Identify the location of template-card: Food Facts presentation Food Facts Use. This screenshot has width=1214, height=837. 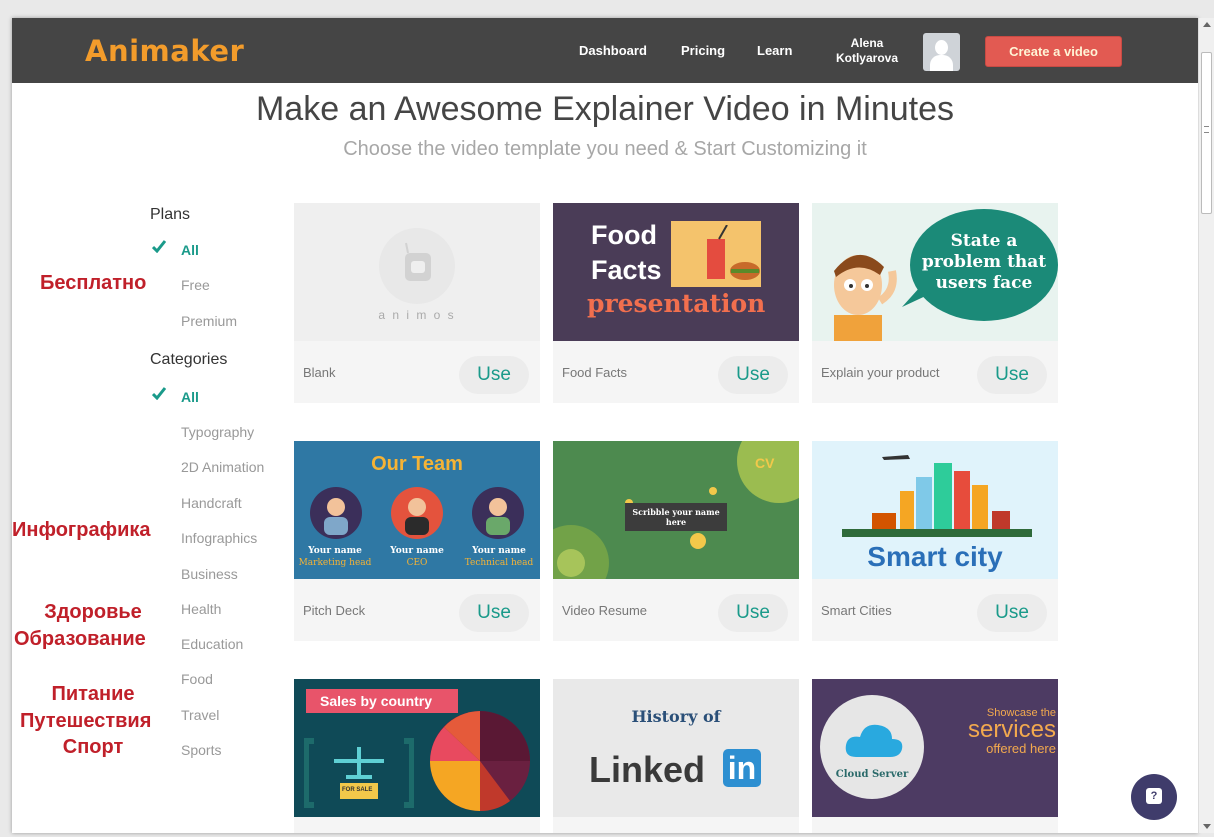
(676, 303).